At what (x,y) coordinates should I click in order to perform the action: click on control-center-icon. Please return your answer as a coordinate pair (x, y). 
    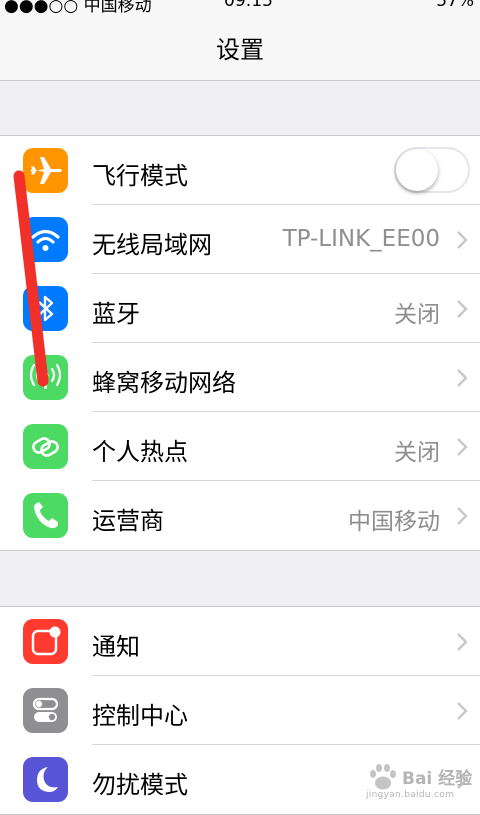
    Looking at the image, I should click on (45, 710).